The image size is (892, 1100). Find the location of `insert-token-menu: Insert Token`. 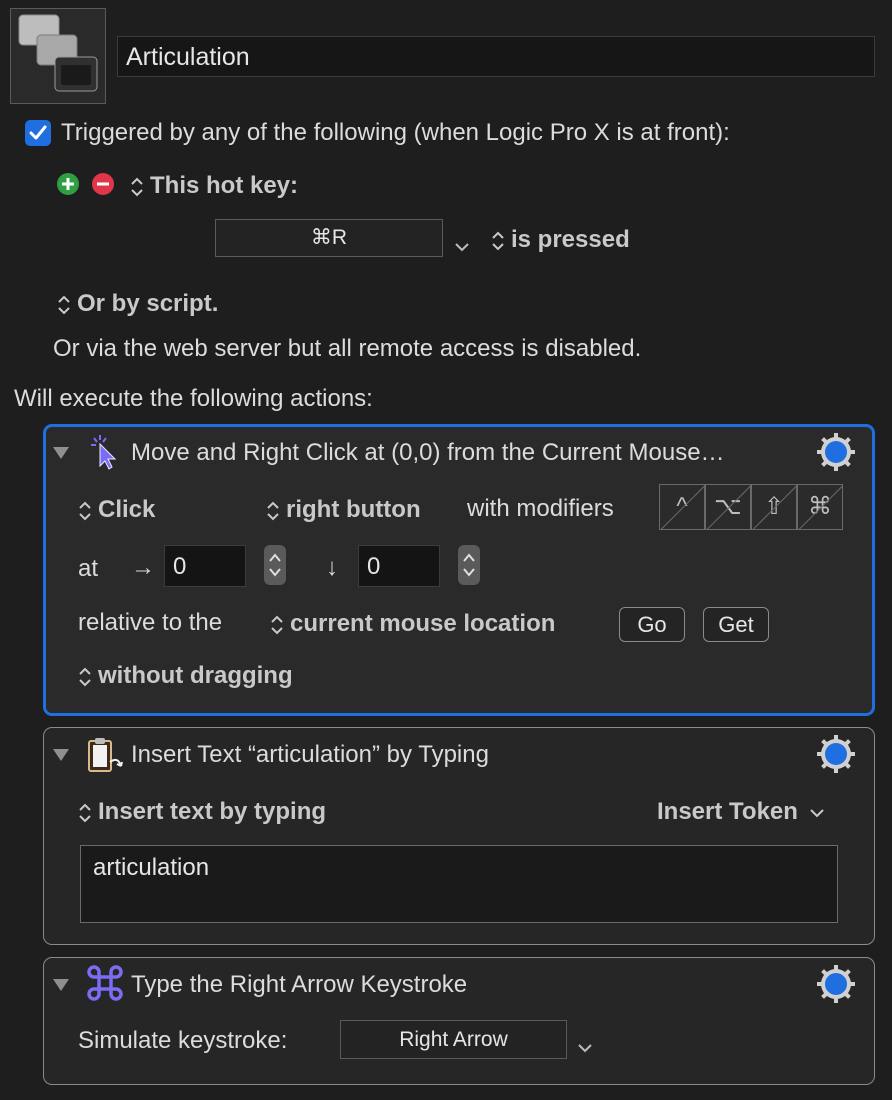

insert-token-menu: Insert Token is located at coordinates (741, 812).